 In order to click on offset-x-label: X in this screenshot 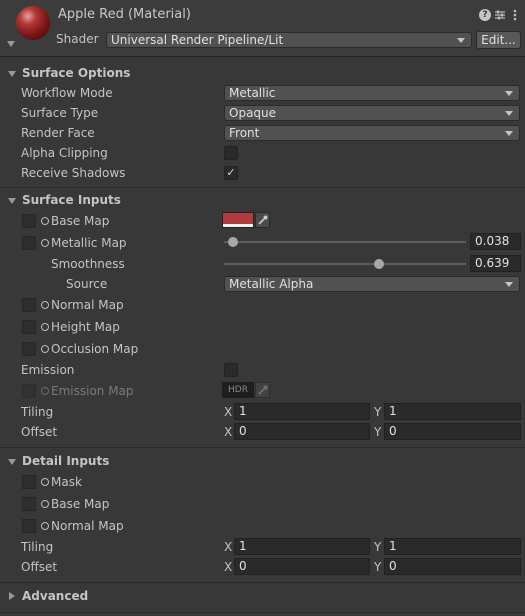, I will do `click(228, 432)`.